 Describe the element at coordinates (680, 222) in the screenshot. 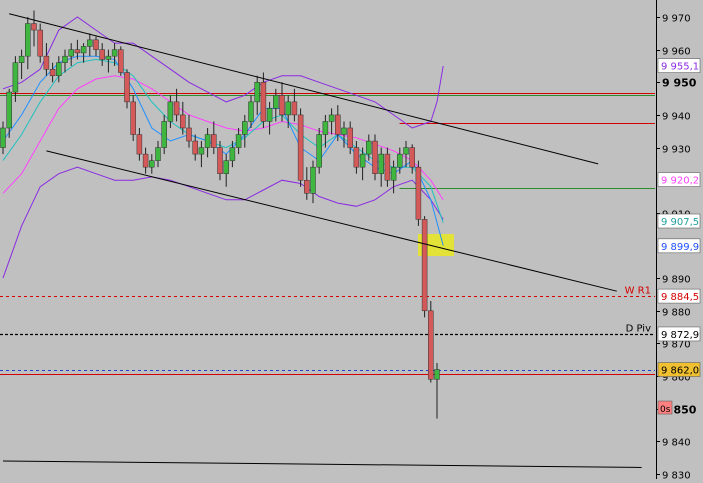

I see `price-tag-label-2: 9 907,5` at that location.